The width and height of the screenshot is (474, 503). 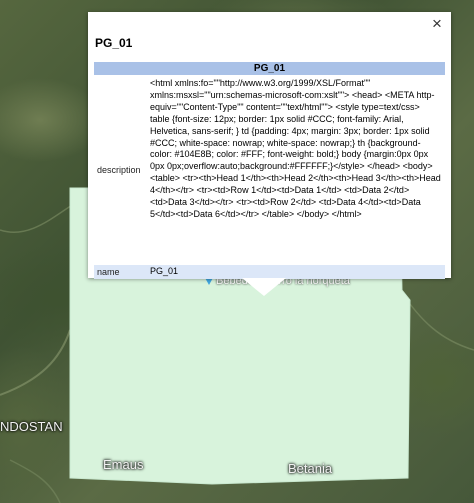 What do you see at coordinates (108, 272) in the screenshot?
I see `row-key: name` at bounding box center [108, 272].